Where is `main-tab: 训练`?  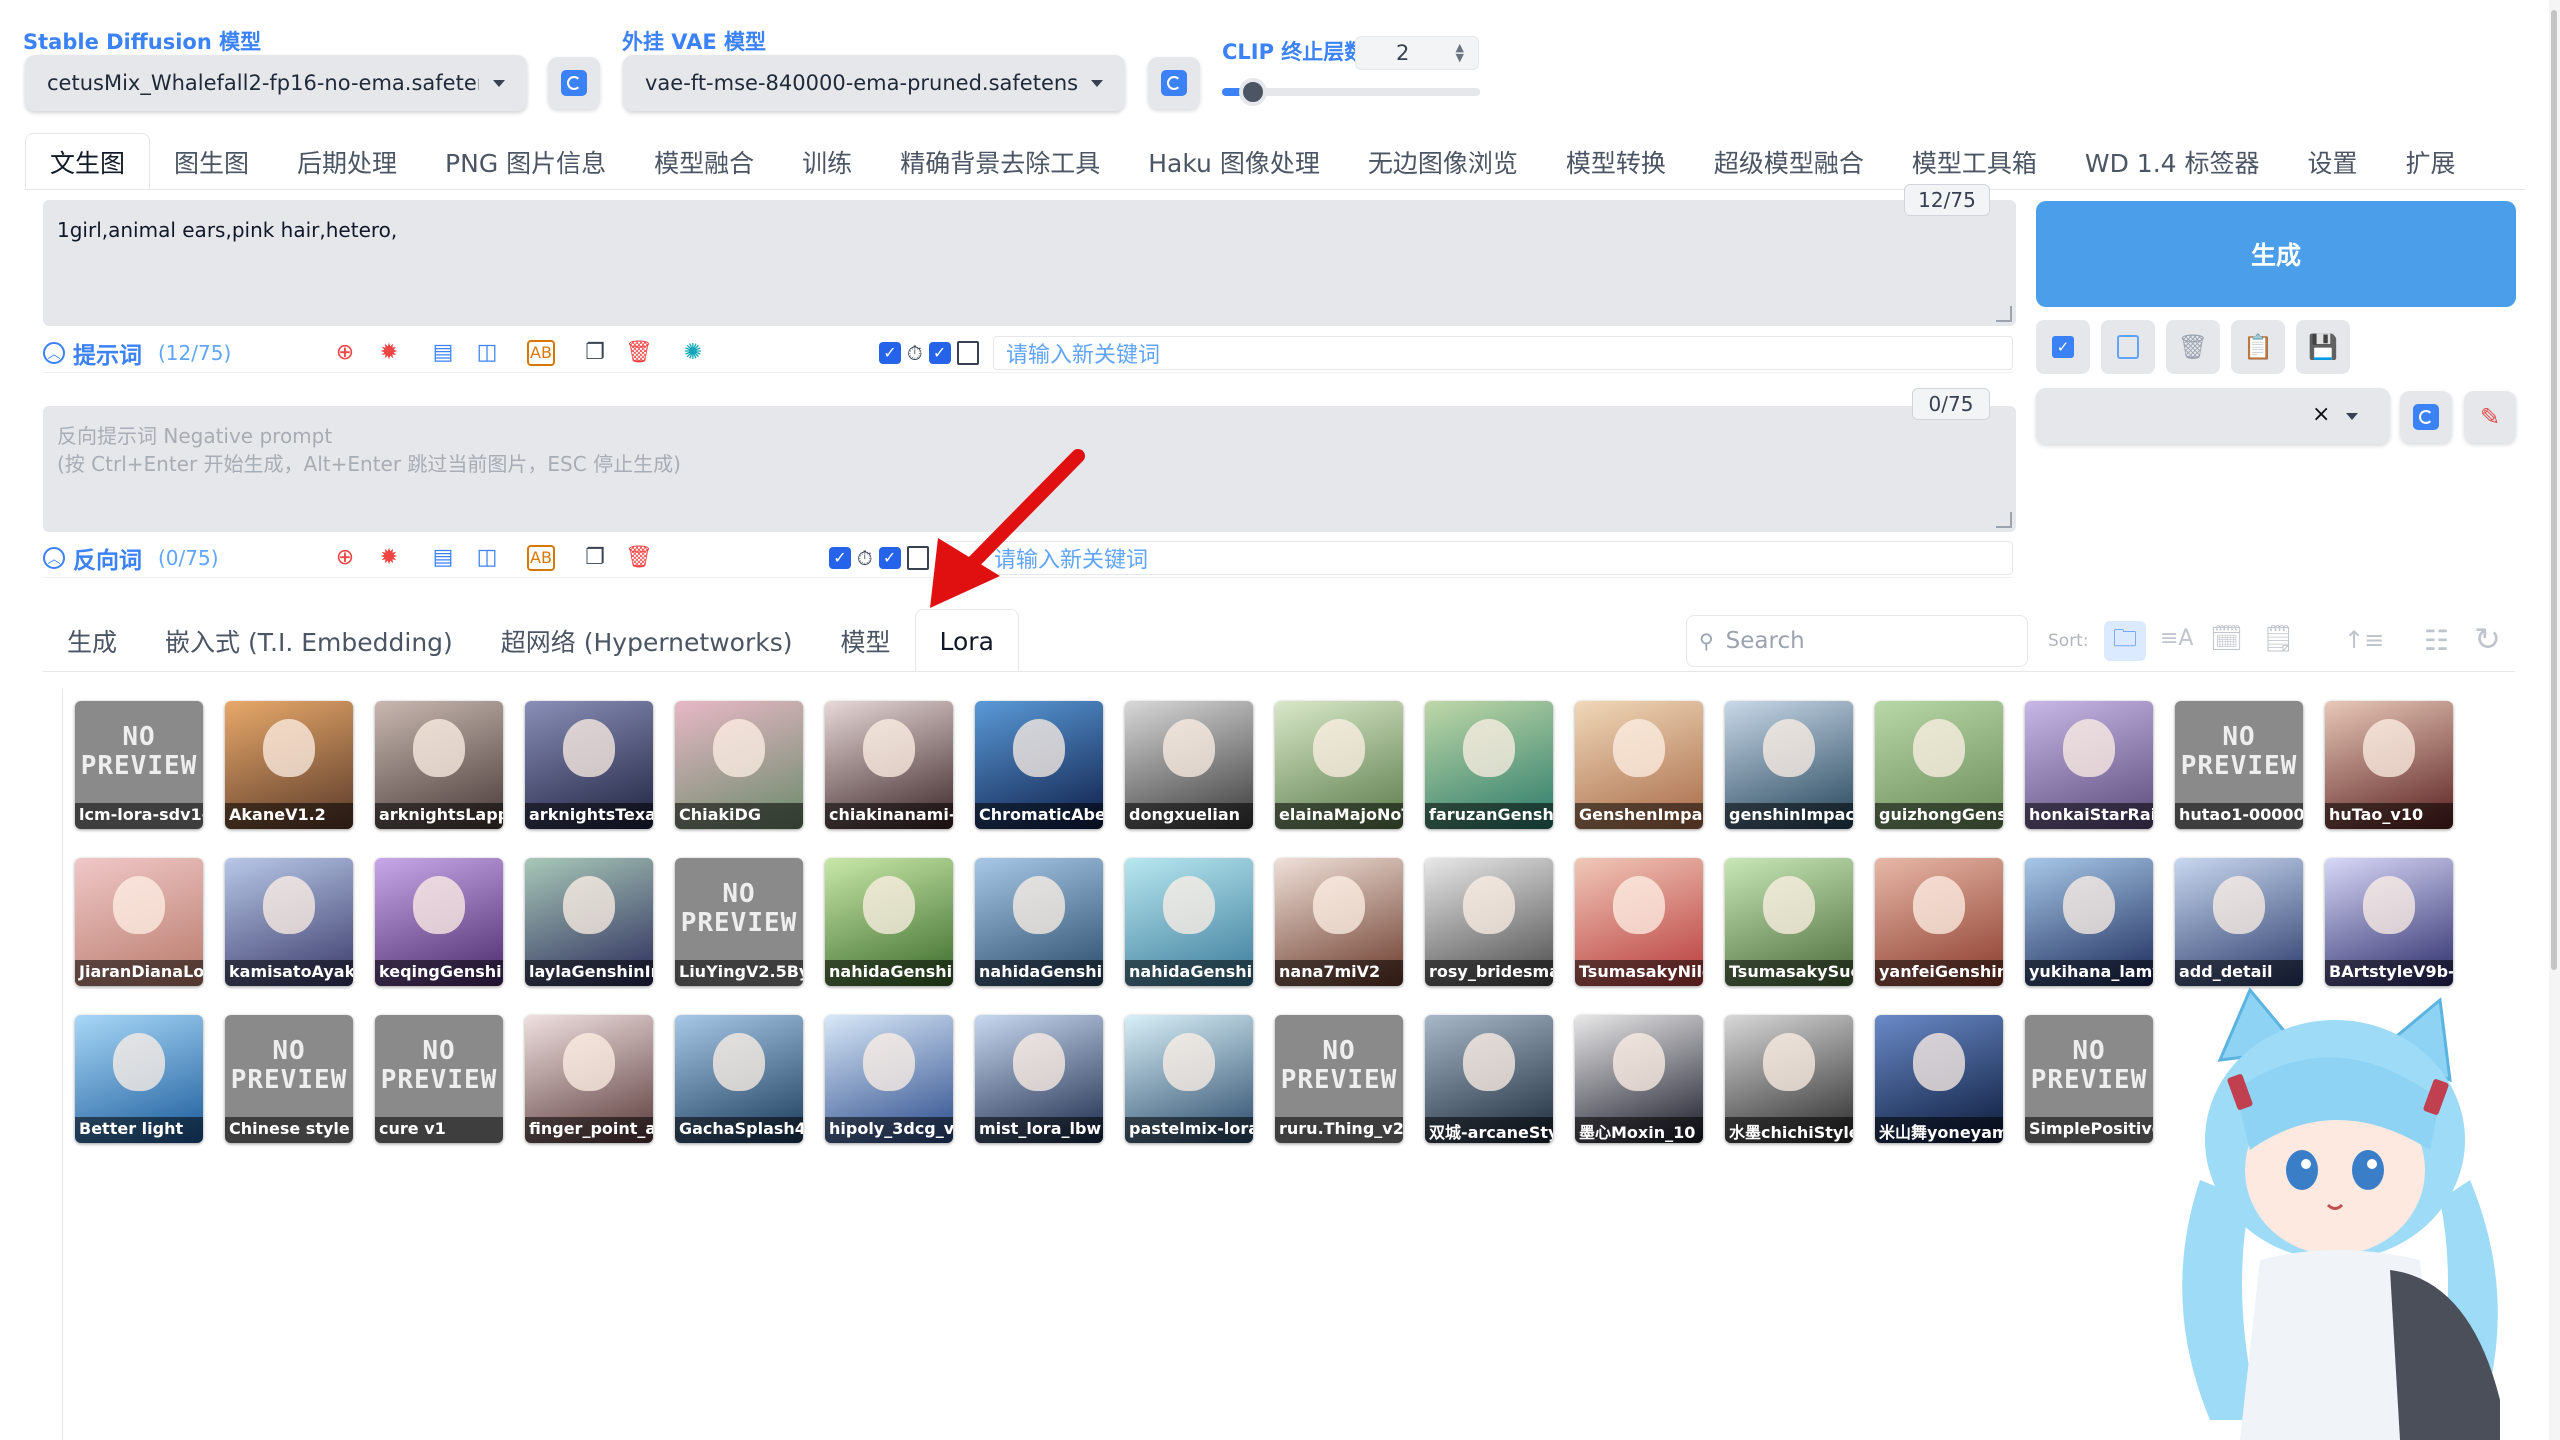
main-tab: 训练 is located at coordinates (827, 162).